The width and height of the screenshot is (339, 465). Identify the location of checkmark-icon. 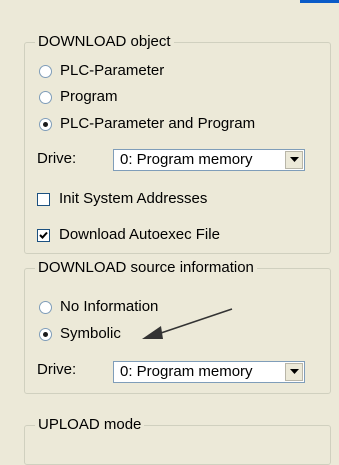
(43, 235).